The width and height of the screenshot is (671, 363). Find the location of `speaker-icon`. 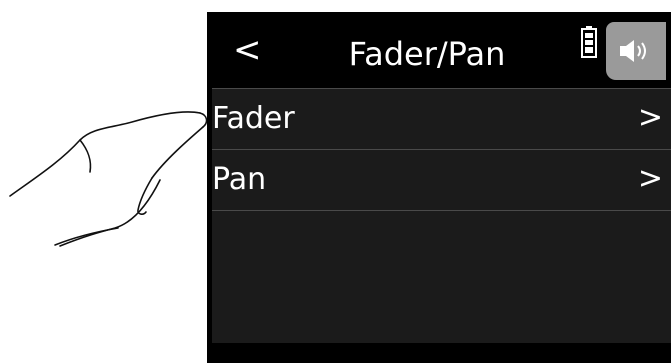

speaker-icon is located at coordinates (633, 51).